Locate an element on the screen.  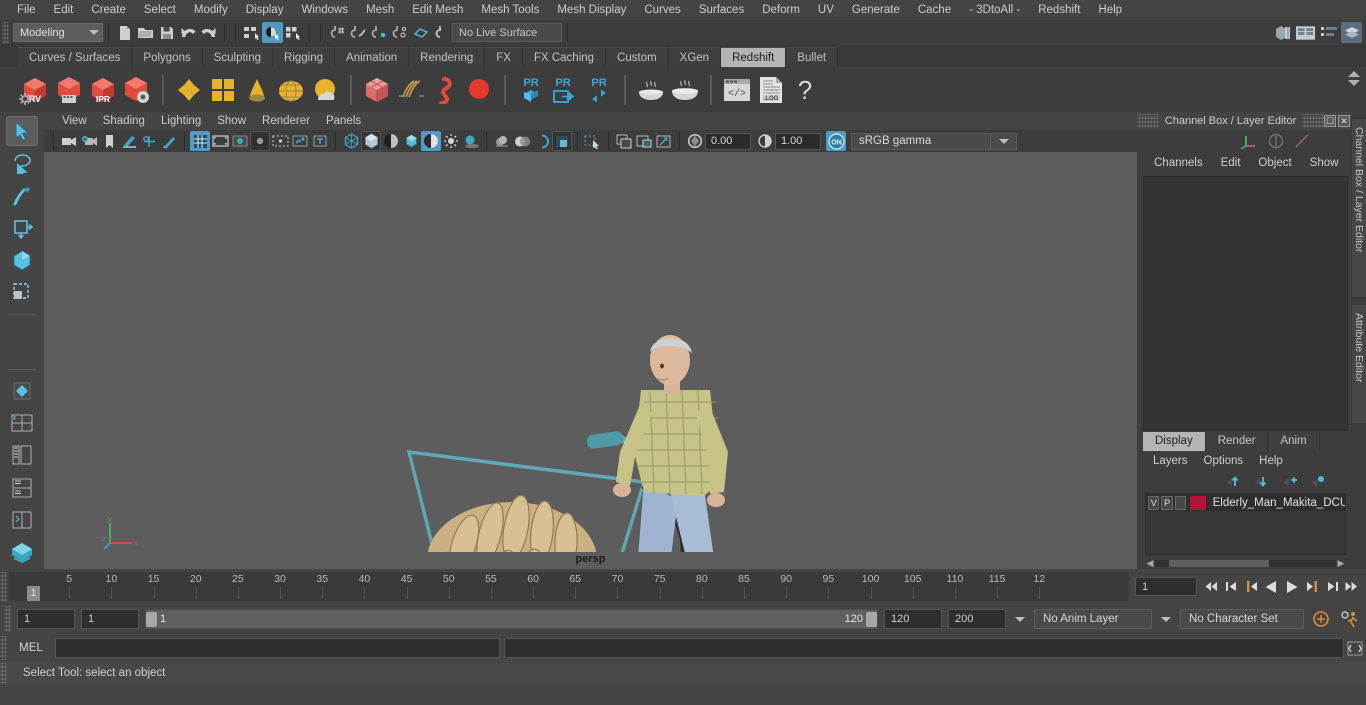
show-hide-channel-box-button is located at coordinates (1351, 32).